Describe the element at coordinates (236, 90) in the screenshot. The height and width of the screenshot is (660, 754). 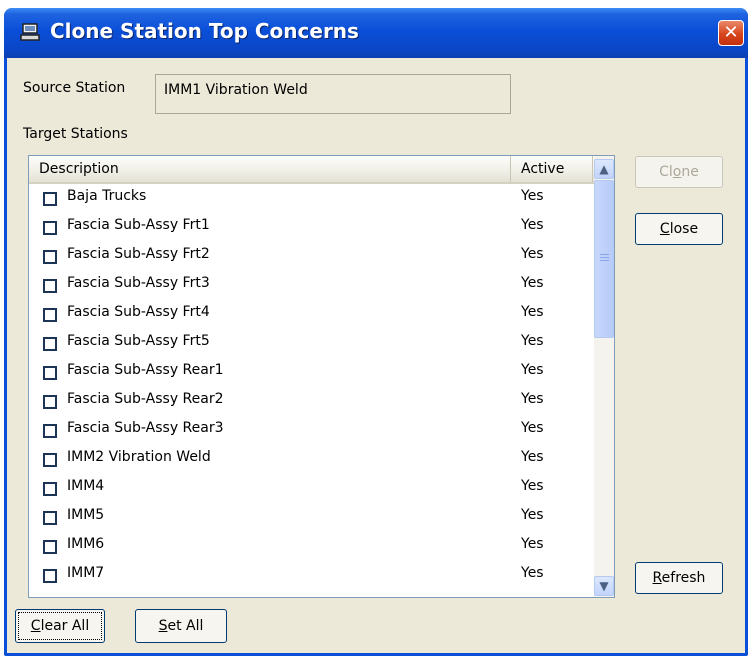
I see `source-station-value: IMM1 Vibration Weld` at that location.